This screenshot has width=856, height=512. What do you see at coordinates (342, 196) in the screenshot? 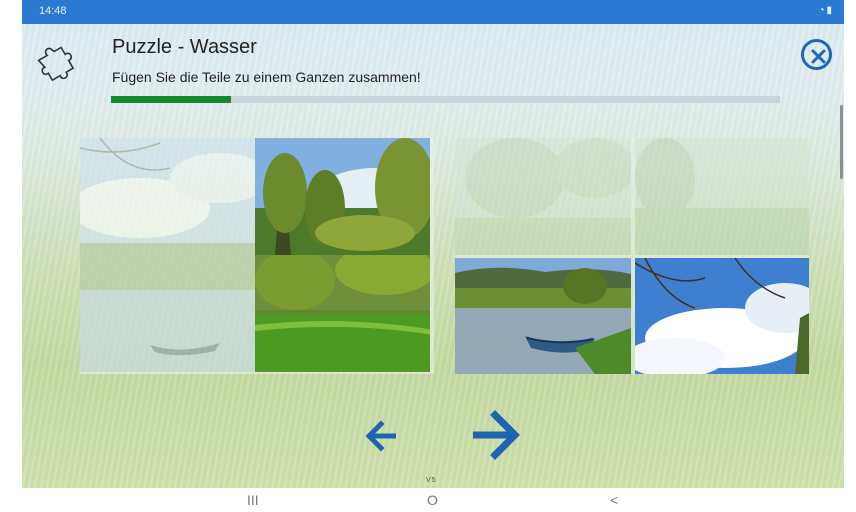
I see `board-piece-top-right` at bounding box center [342, 196].